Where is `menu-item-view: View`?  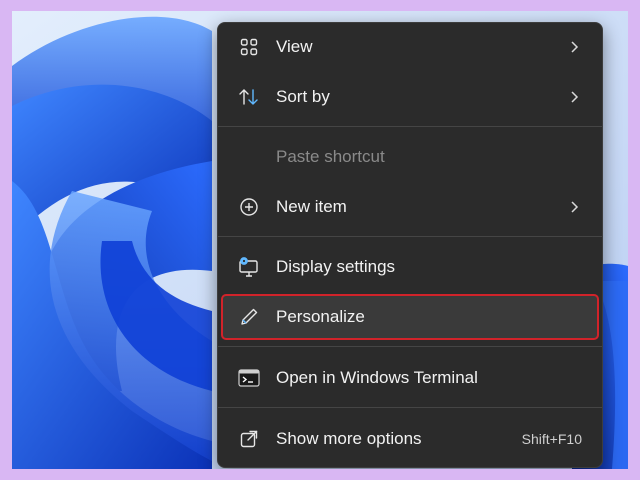 menu-item-view: View is located at coordinates (410, 47).